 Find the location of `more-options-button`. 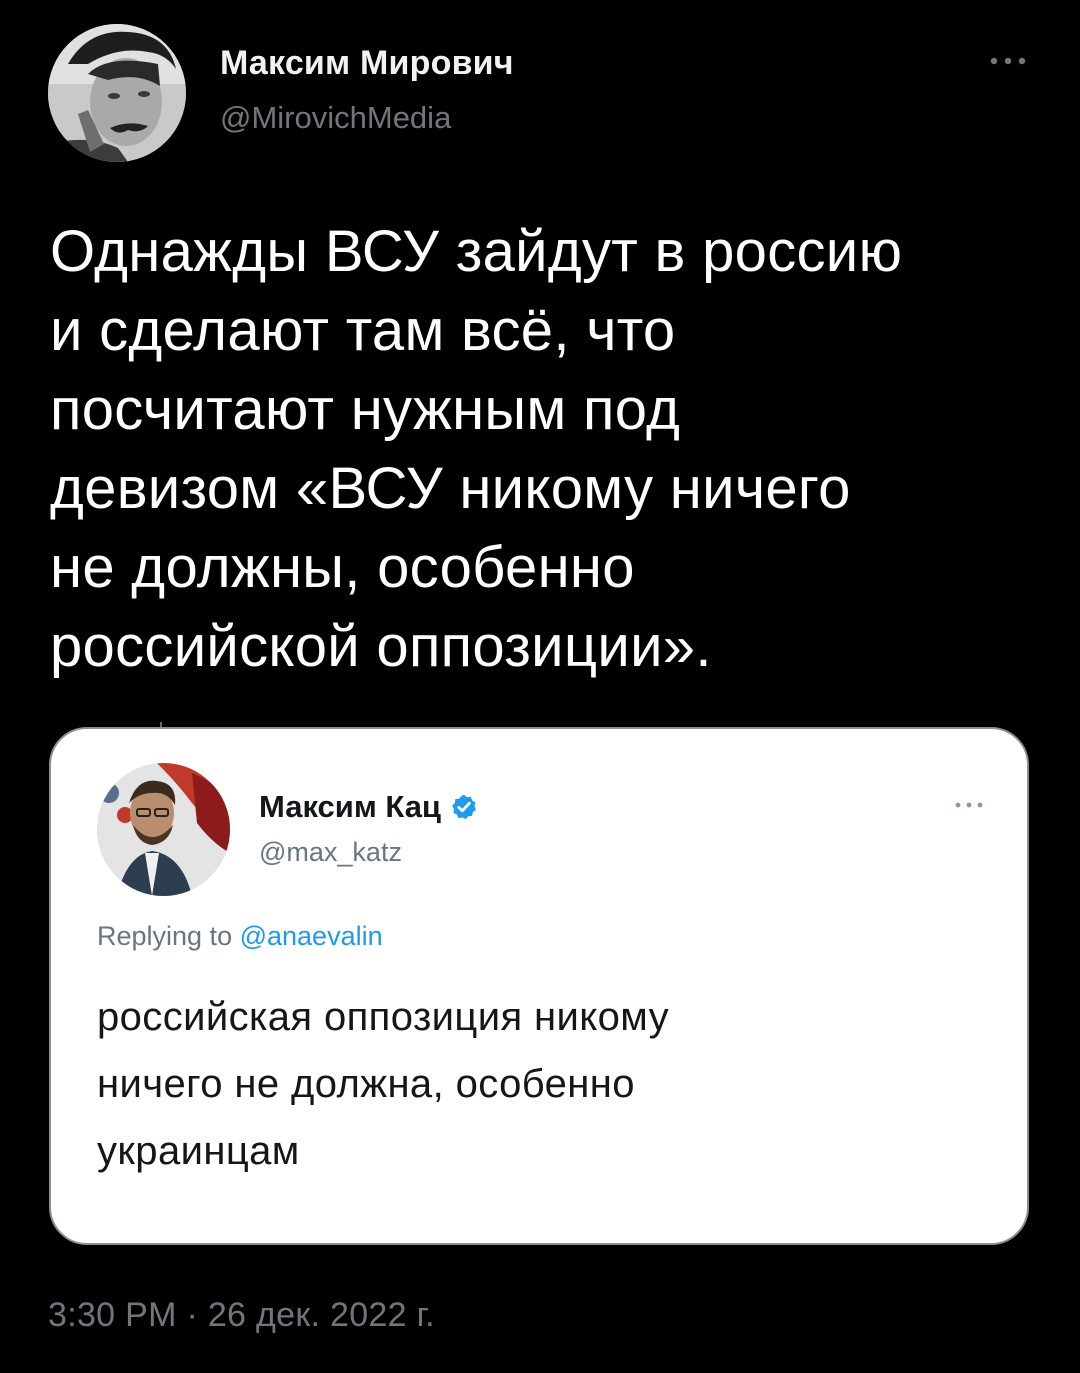

more-options-button is located at coordinates (1008, 61).